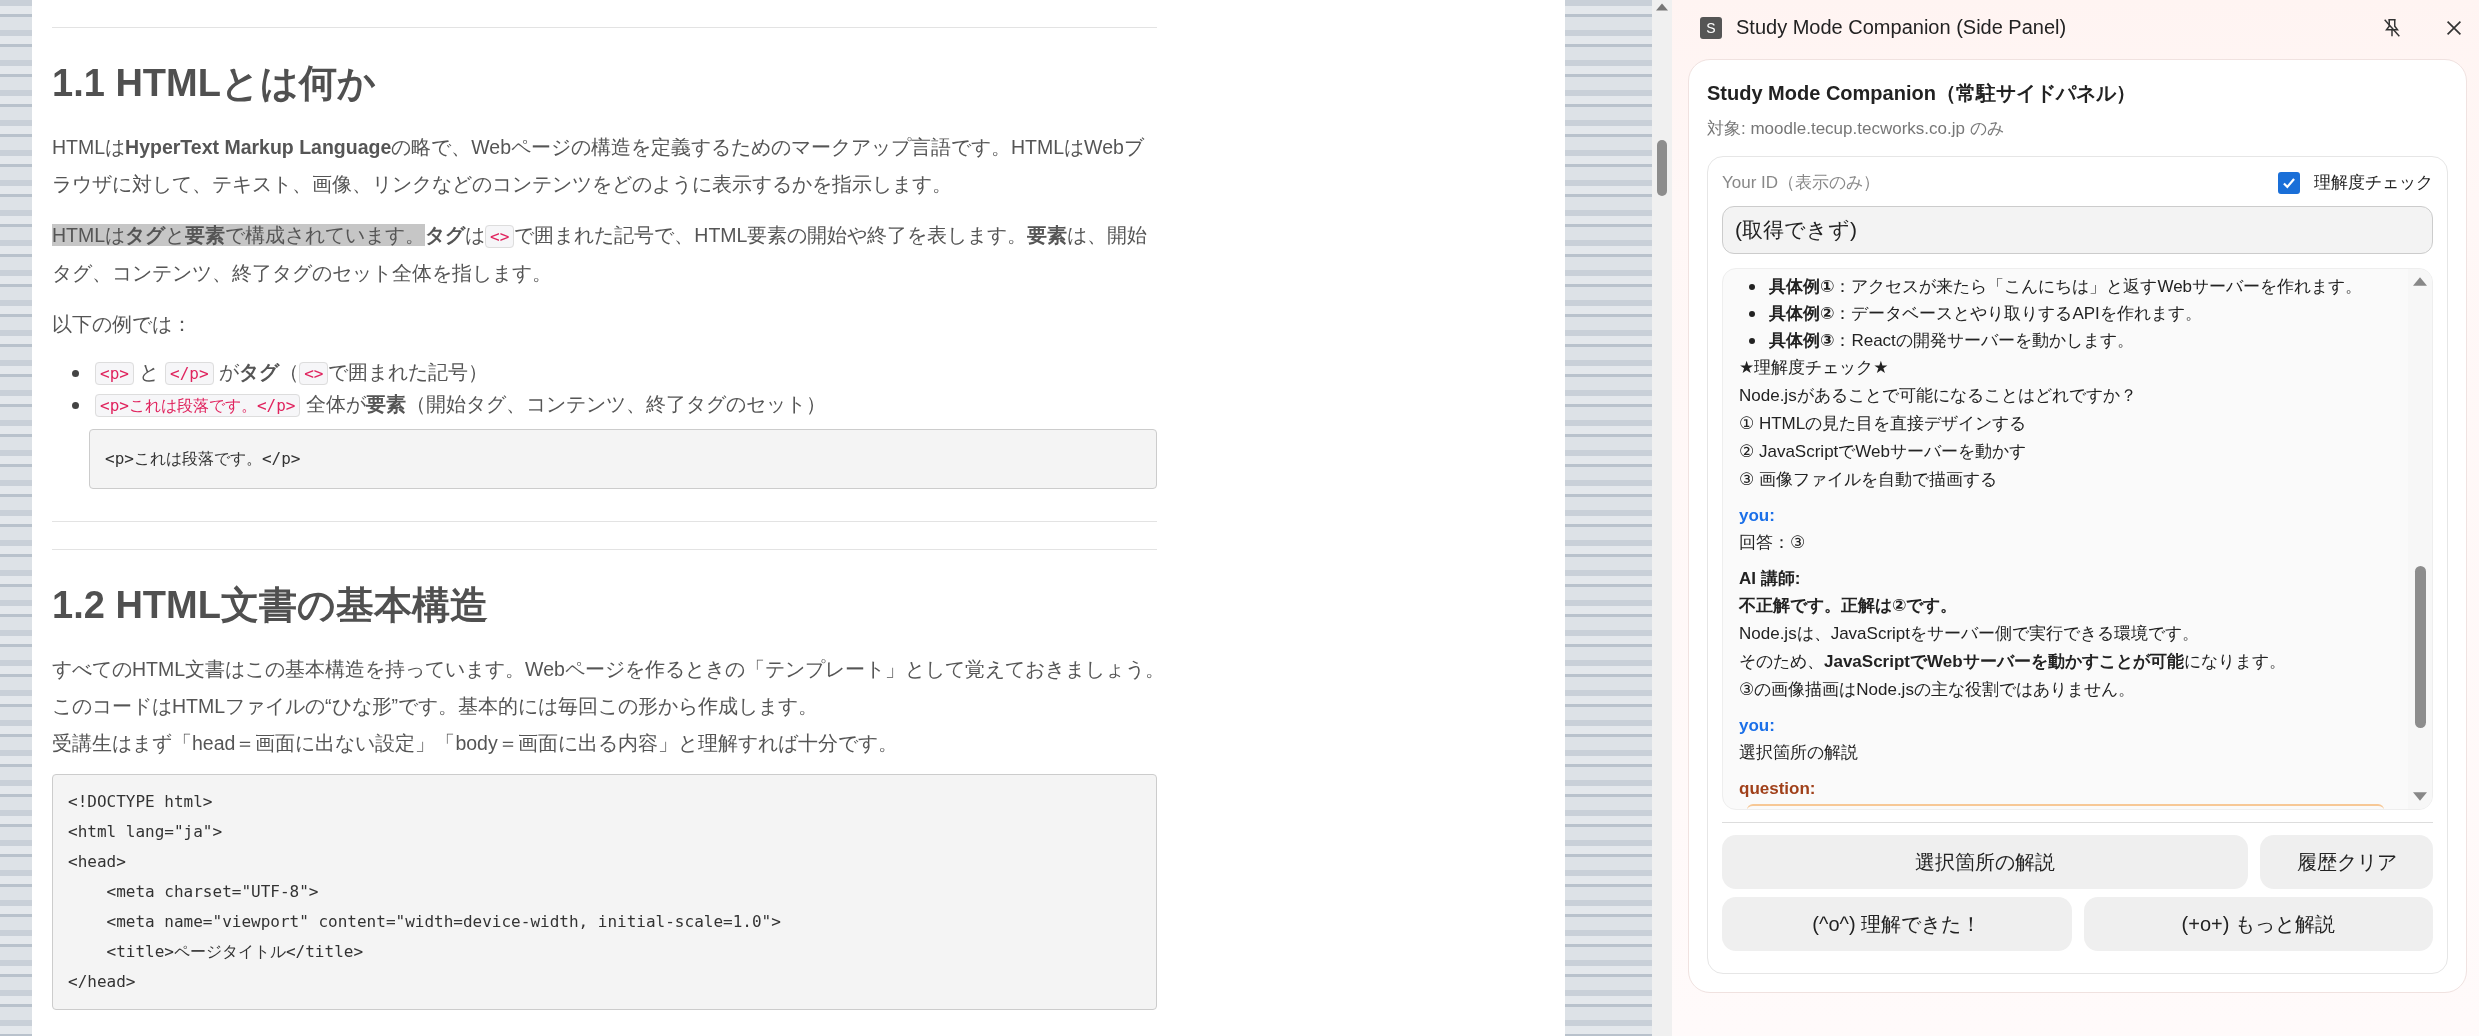 The width and height of the screenshot is (2479, 1036). Describe the element at coordinates (1883, 452) in the screenshot. I see `message-text: ② JavaScriptでWebサーバーを動かす` at that location.